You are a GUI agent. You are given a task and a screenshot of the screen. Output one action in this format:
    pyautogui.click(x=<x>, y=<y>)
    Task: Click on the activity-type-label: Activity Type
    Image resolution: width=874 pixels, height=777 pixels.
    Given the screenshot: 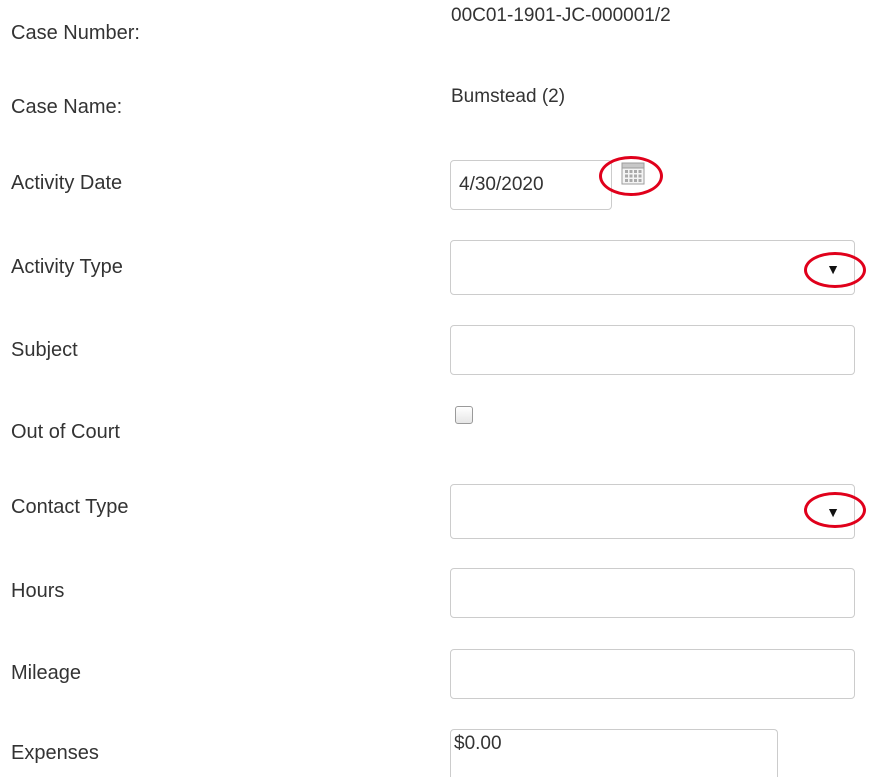 What is the action you would take?
    pyautogui.click(x=67, y=267)
    